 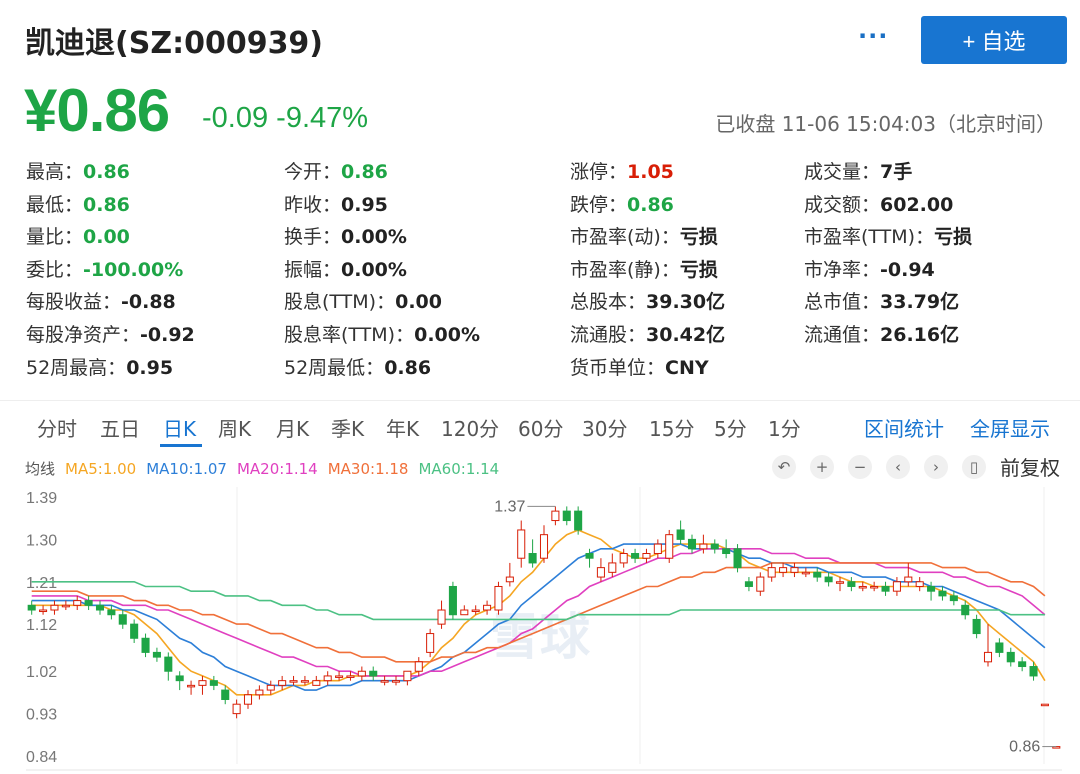 What do you see at coordinates (647, 300) in the screenshot?
I see `stat-item: 总股本：39.30亿` at bounding box center [647, 300].